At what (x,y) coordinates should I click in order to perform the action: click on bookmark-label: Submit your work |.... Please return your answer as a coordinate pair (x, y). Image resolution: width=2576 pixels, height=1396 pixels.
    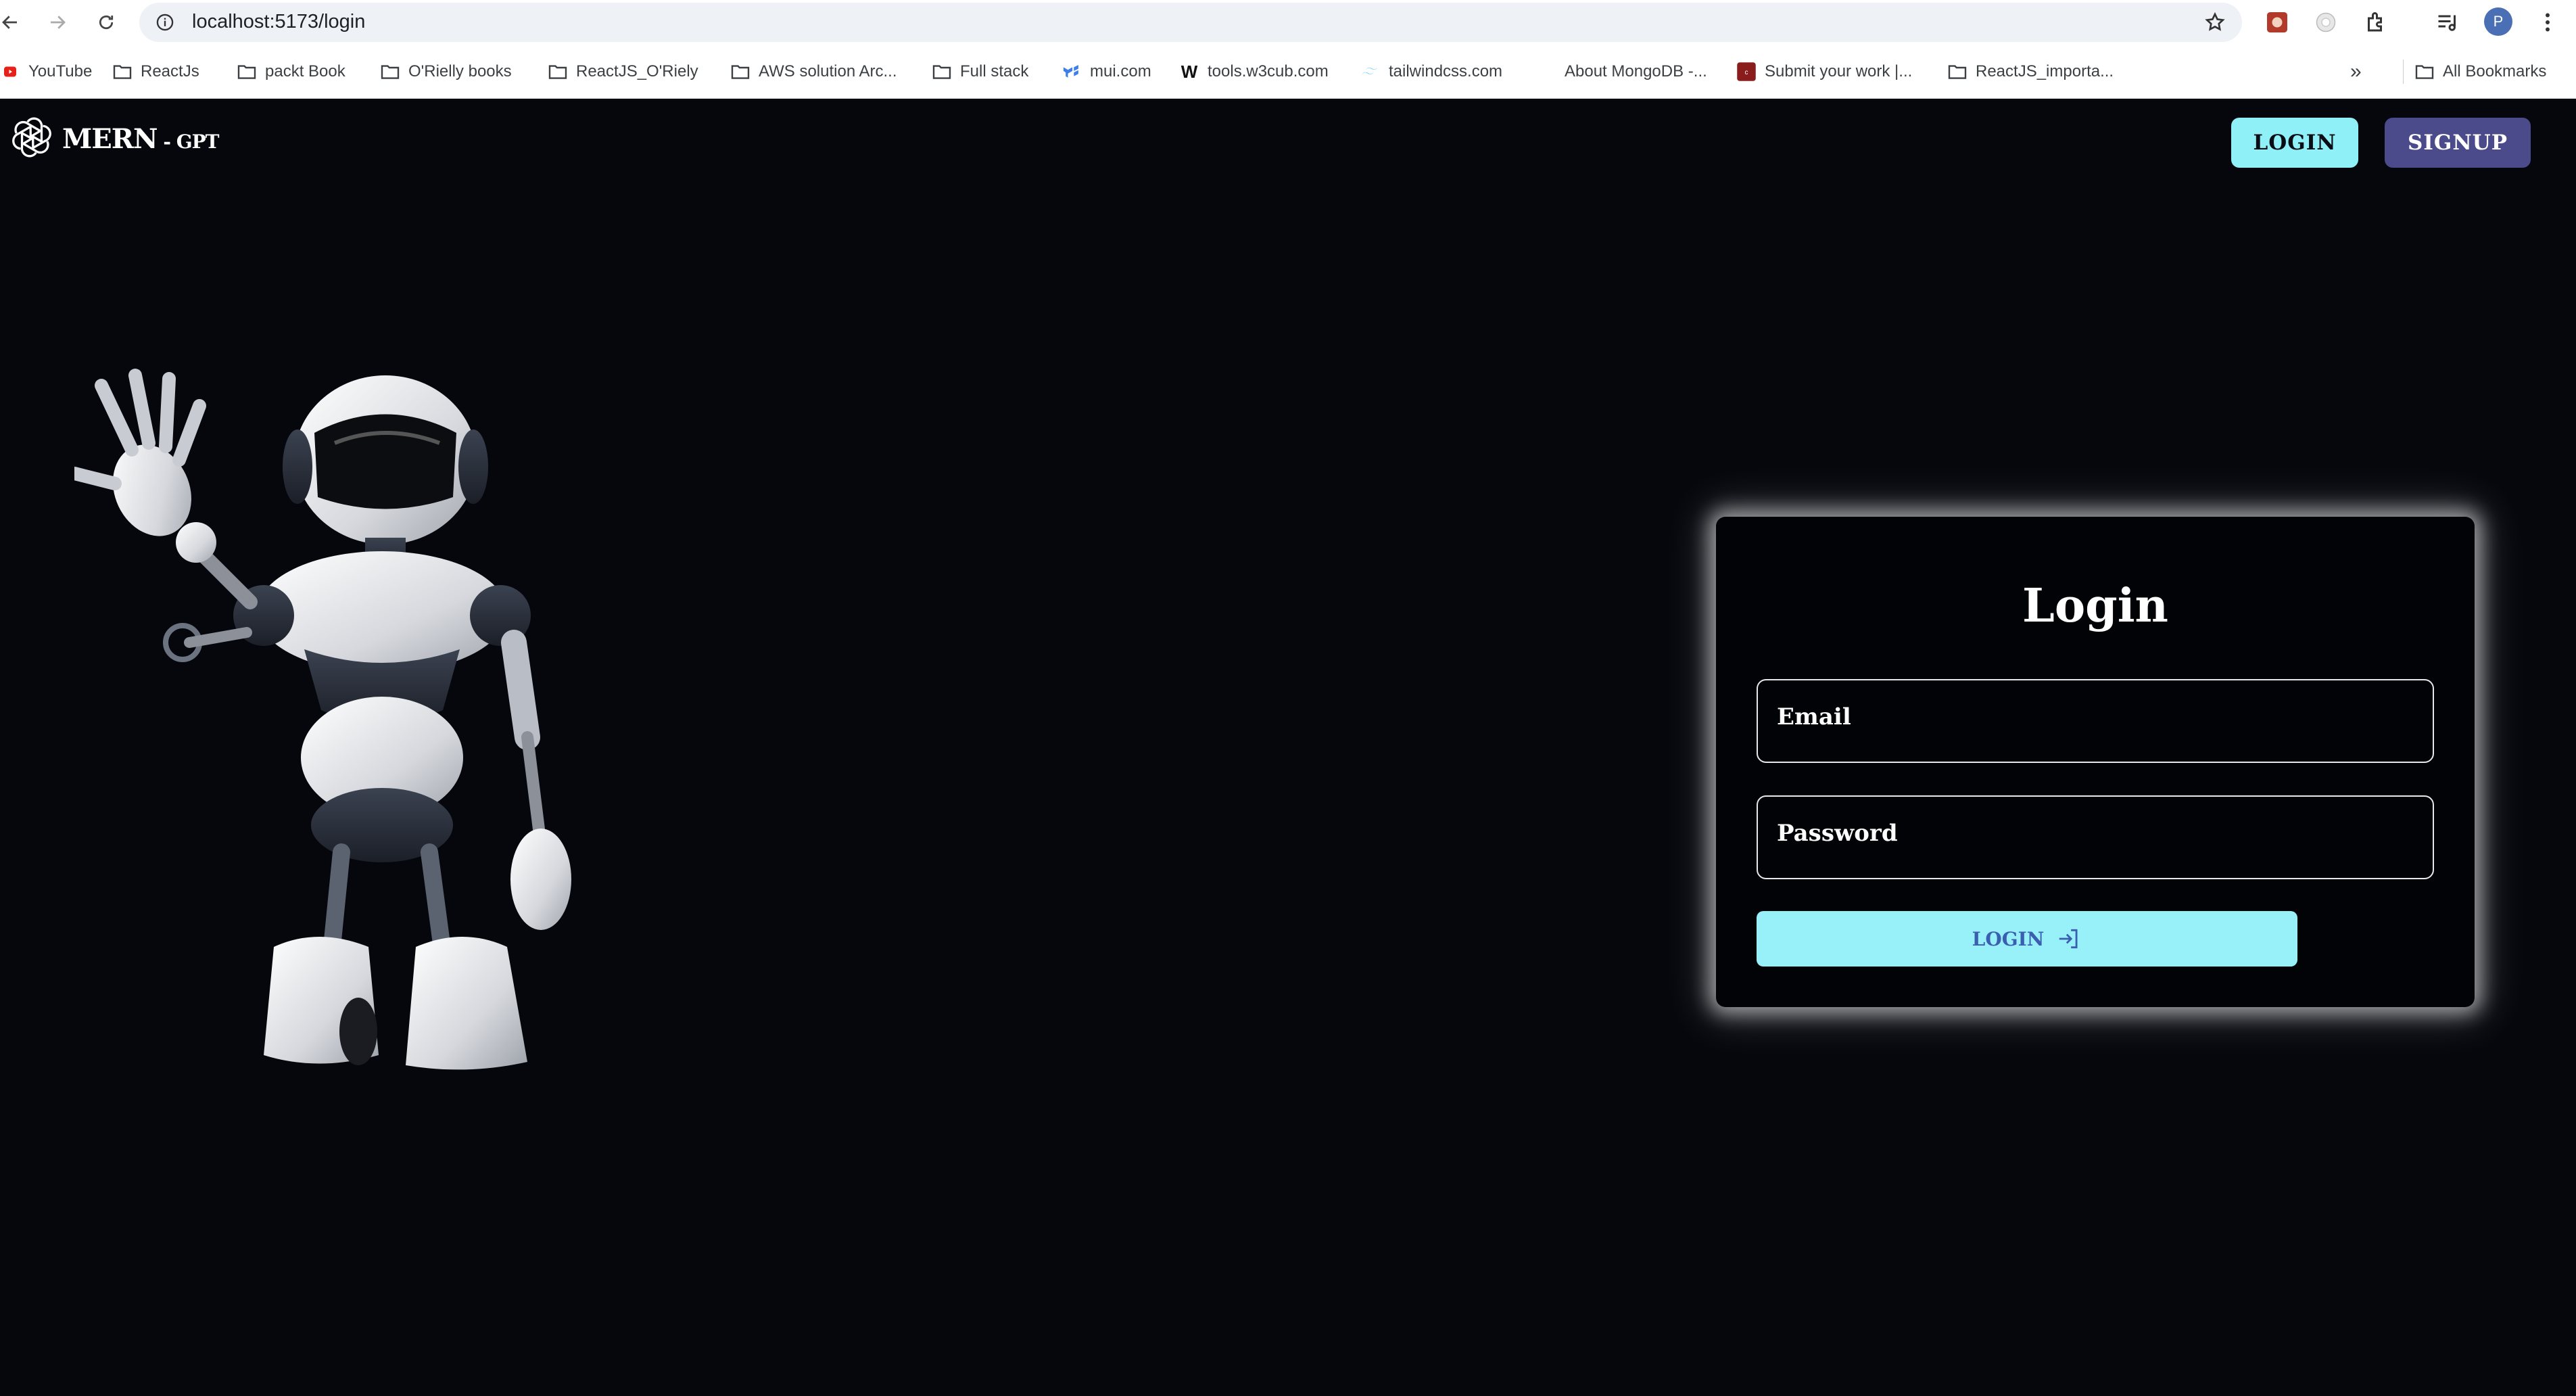
    Looking at the image, I should click on (1839, 71).